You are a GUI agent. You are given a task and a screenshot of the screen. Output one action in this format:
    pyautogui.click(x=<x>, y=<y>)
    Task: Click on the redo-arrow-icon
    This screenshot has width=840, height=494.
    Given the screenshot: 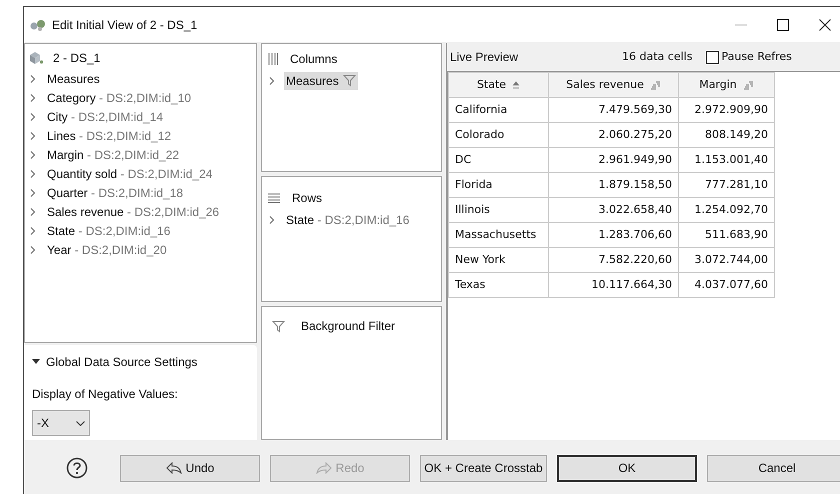 What is the action you would take?
    pyautogui.click(x=324, y=468)
    